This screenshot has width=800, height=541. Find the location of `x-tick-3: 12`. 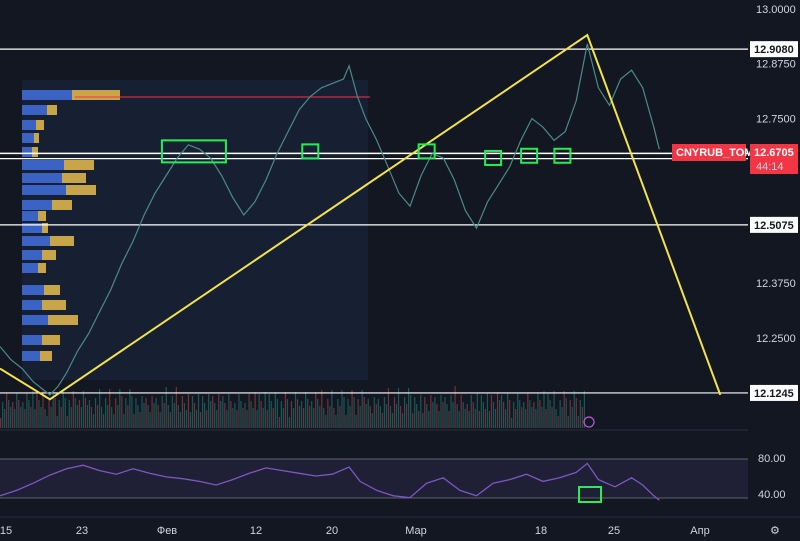

x-tick-3: 12 is located at coordinates (256, 531).